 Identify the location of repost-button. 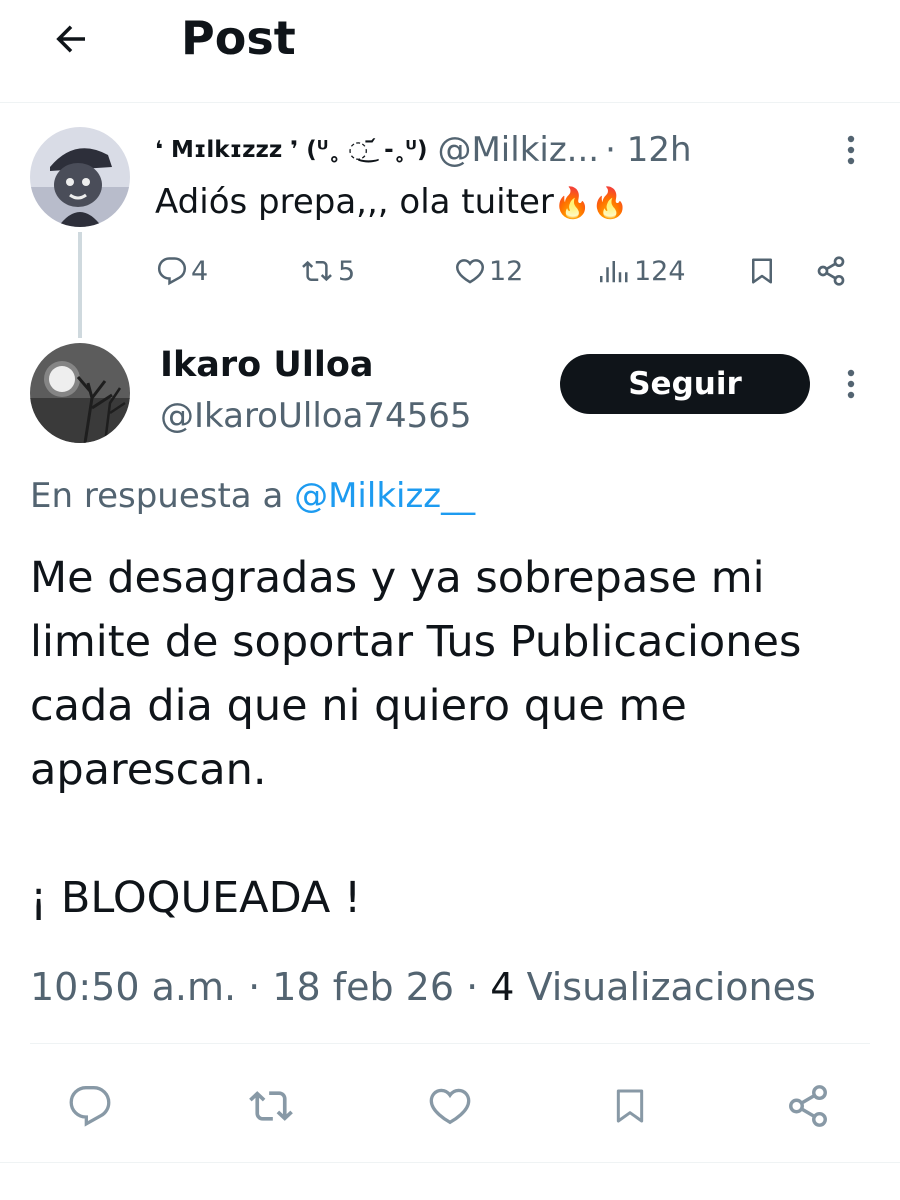
(271, 1106).